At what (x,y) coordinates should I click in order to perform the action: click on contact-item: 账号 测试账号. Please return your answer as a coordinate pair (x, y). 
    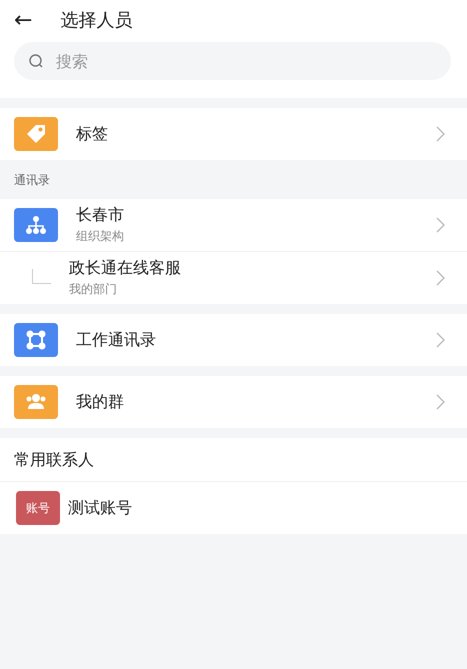
    Looking at the image, I should click on (233, 508).